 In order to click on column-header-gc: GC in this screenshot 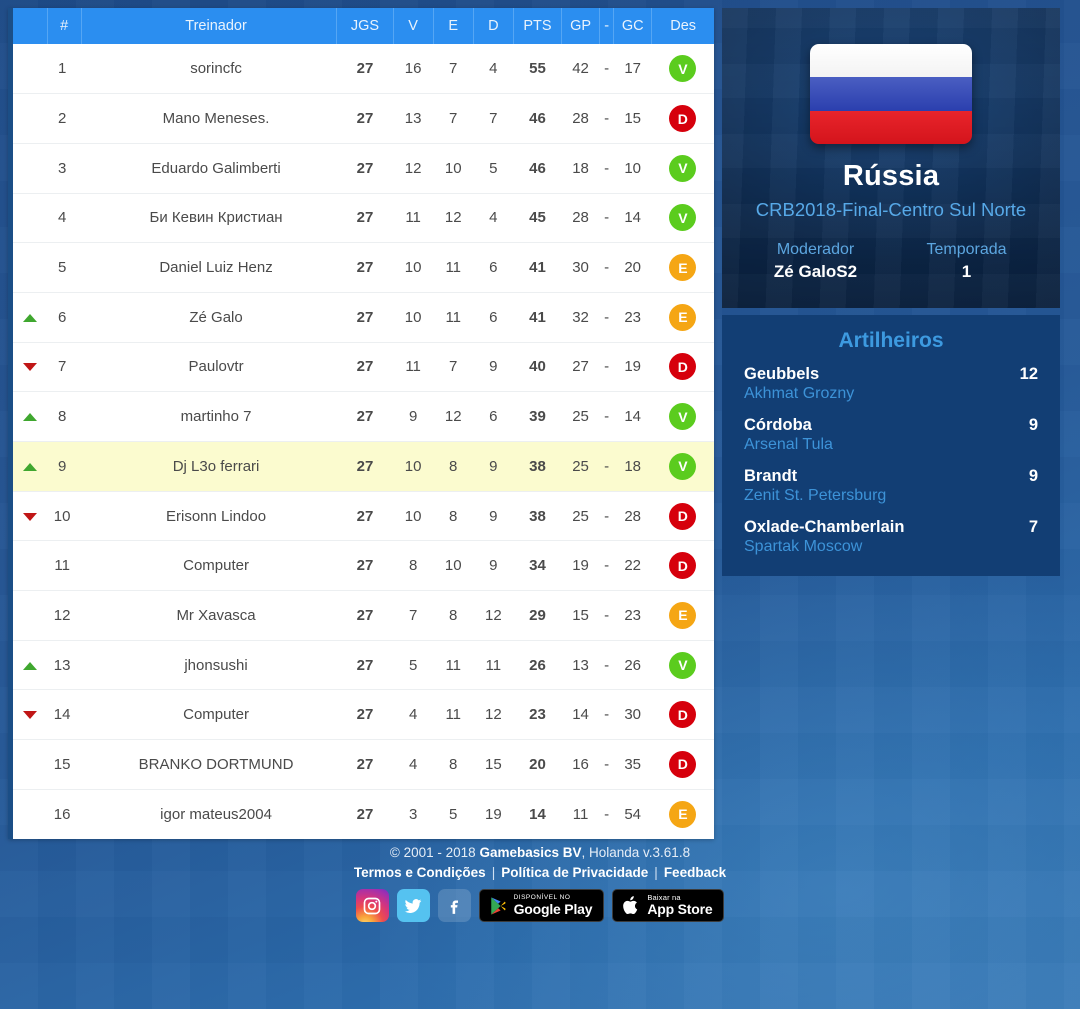, I will do `click(633, 26)`.